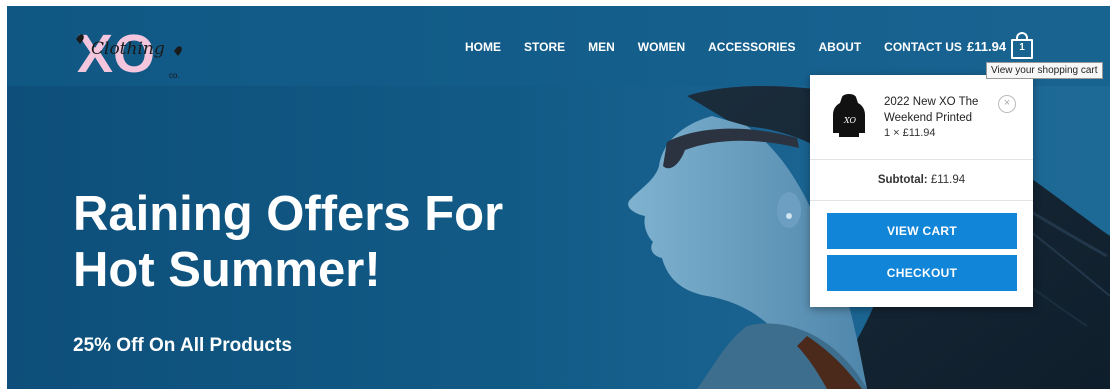 Image resolution: width=1110 pixels, height=389 pixels. Describe the element at coordinates (948, 180) in the screenshot. I see `subtotal-value: £11.94` at that location.